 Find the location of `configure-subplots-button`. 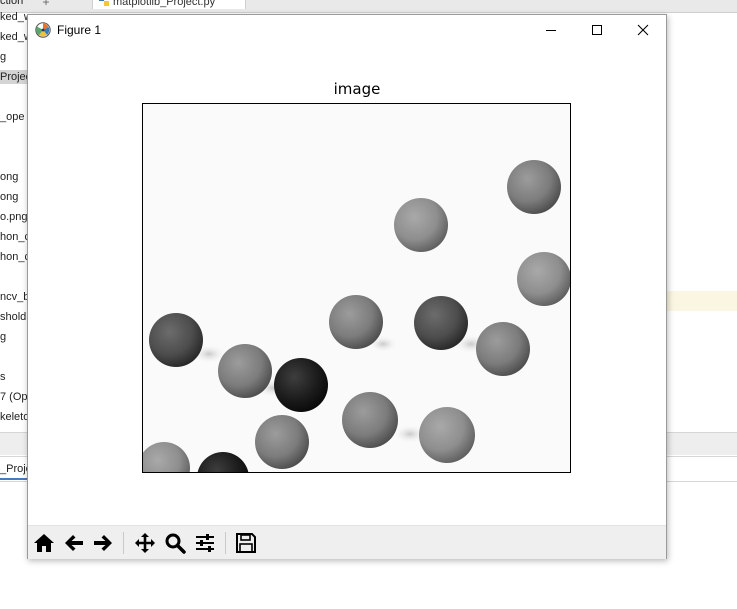

configure-subplots-button is located at coordinates (205, 543).